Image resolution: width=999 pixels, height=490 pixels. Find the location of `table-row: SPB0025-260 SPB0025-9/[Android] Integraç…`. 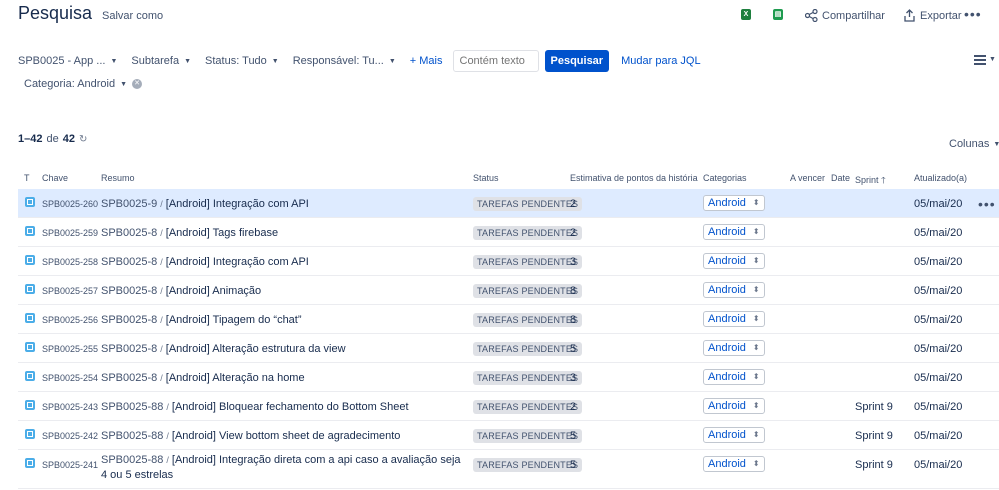

table-row: SPB0025-260 SPB0025-9/[Android] Integraç… is located at coordinates (508, 203).